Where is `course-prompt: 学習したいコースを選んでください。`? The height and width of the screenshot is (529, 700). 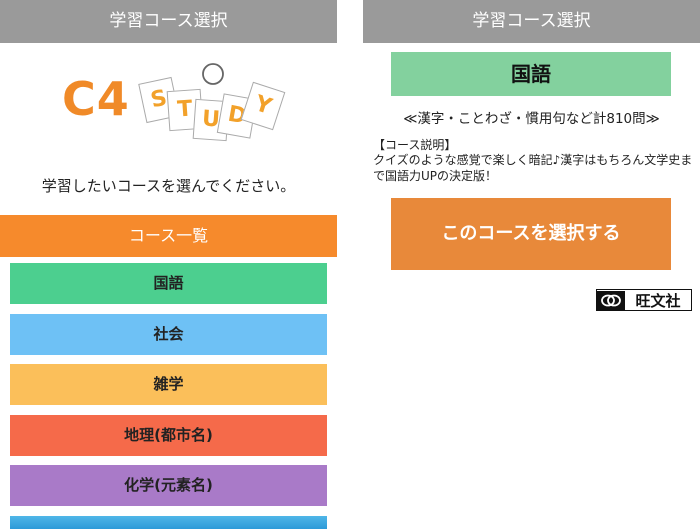
course-prompt: 学習したいコースを選んでください。 is located at coordinates (168, 186).